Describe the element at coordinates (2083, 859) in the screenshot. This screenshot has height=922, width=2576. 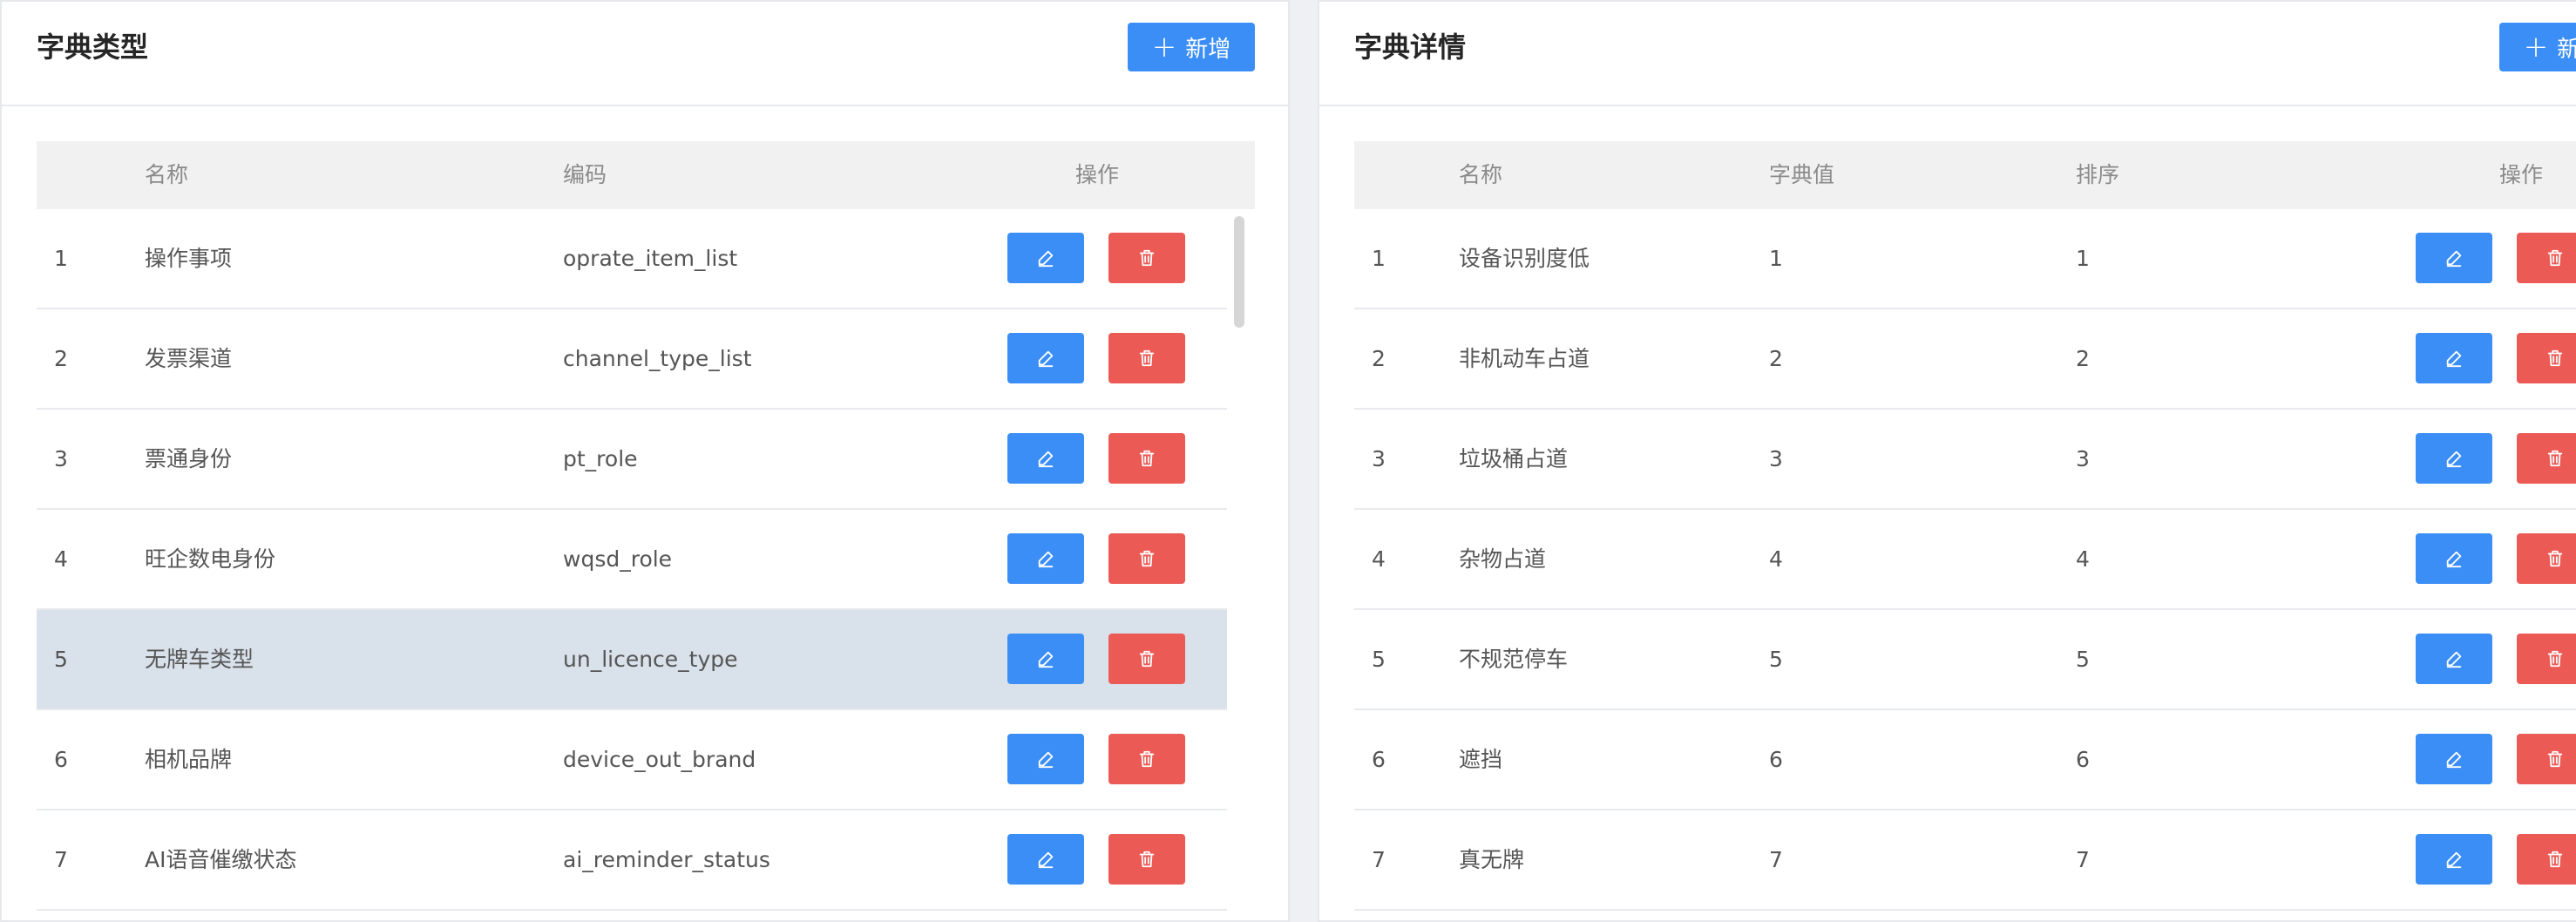
I see `row-sort: 7` at that location.